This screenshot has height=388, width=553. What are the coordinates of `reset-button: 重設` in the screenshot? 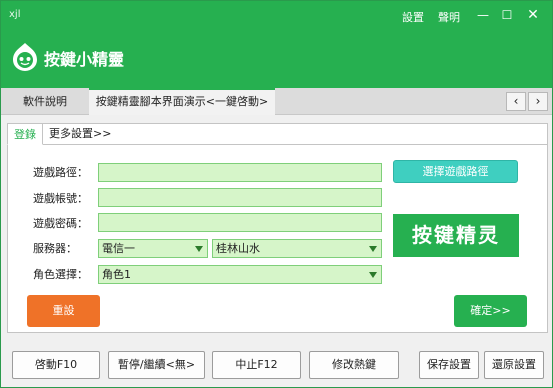 It's located at (63, 311).